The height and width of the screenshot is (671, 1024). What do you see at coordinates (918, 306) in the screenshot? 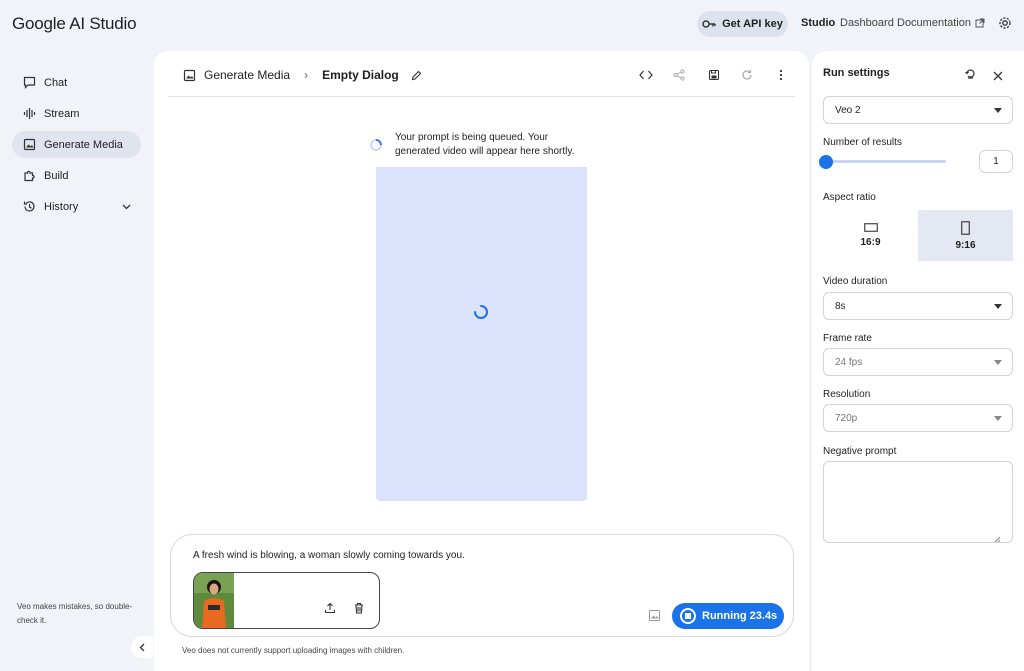
I see `duration-select: 8s` at bounding box center [918, 306].